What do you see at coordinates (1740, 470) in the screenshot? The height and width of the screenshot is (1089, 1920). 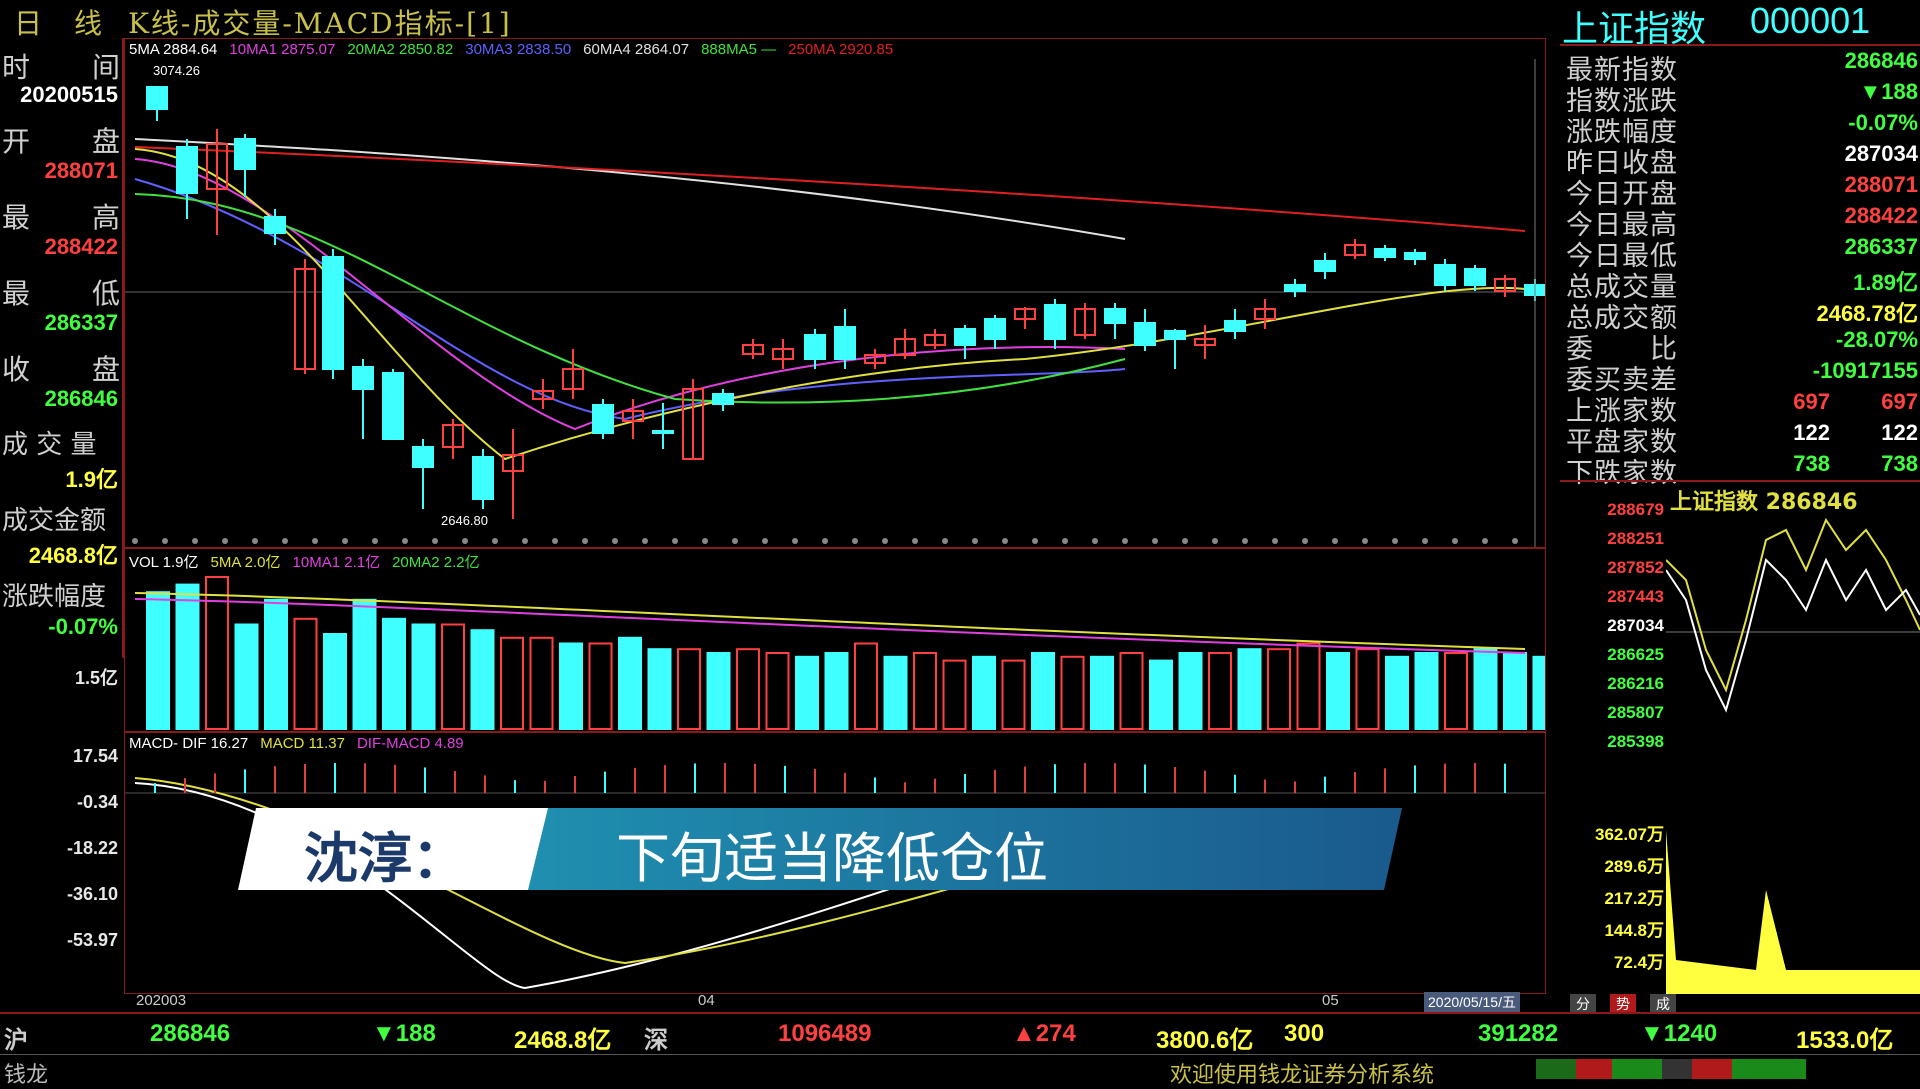 I see `quote-row-13: 下跌家数 738 738` at bounding box center [1740, 470].